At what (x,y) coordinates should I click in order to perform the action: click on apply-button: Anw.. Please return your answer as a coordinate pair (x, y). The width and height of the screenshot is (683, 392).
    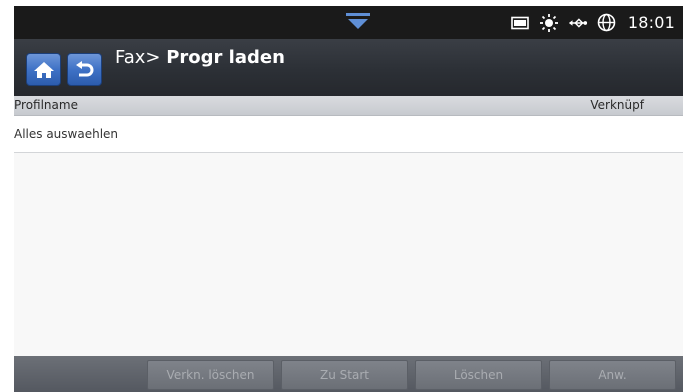
    Looking at the image, I should click on (612, 375).